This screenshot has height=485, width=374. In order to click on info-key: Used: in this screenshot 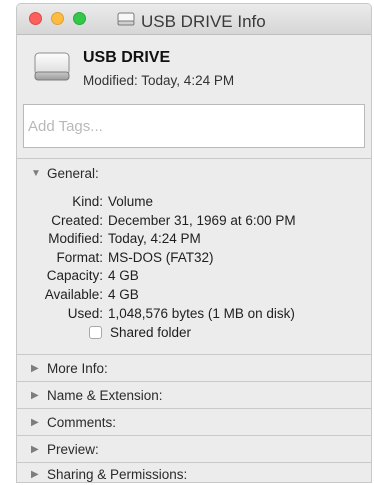, I will do `click(85, 313)`.